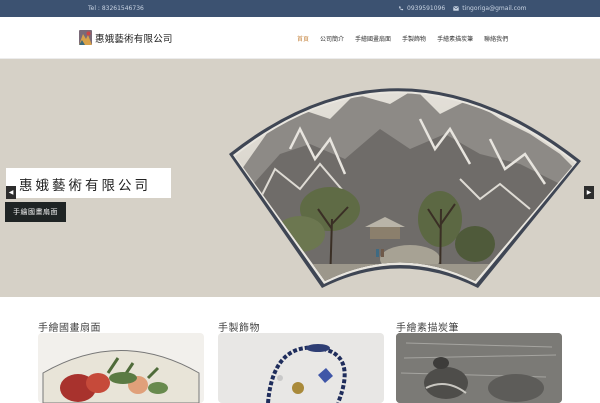 The height and width of the screenshot is (403, 600). I want to click on phone-icon, so click(401, 8).